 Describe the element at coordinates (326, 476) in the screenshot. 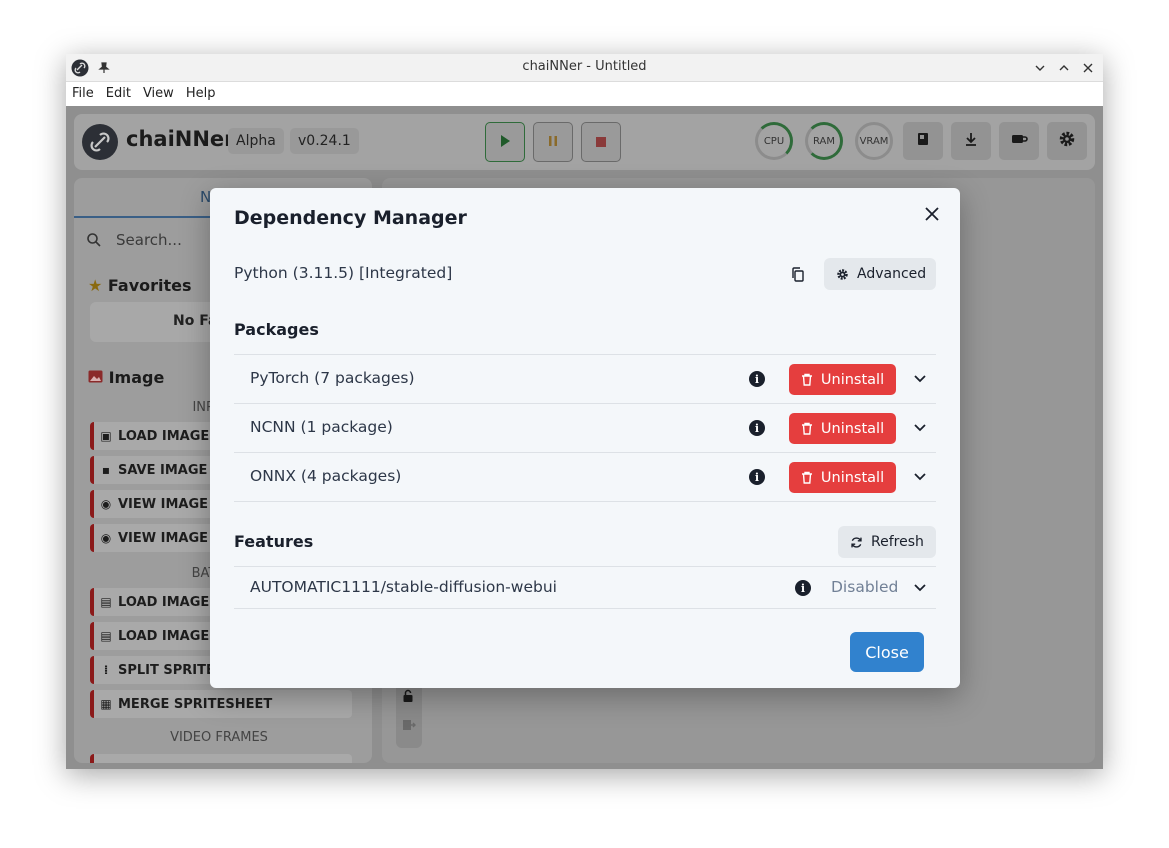

I see `package-name: ONNX (4 packages)` at that location.